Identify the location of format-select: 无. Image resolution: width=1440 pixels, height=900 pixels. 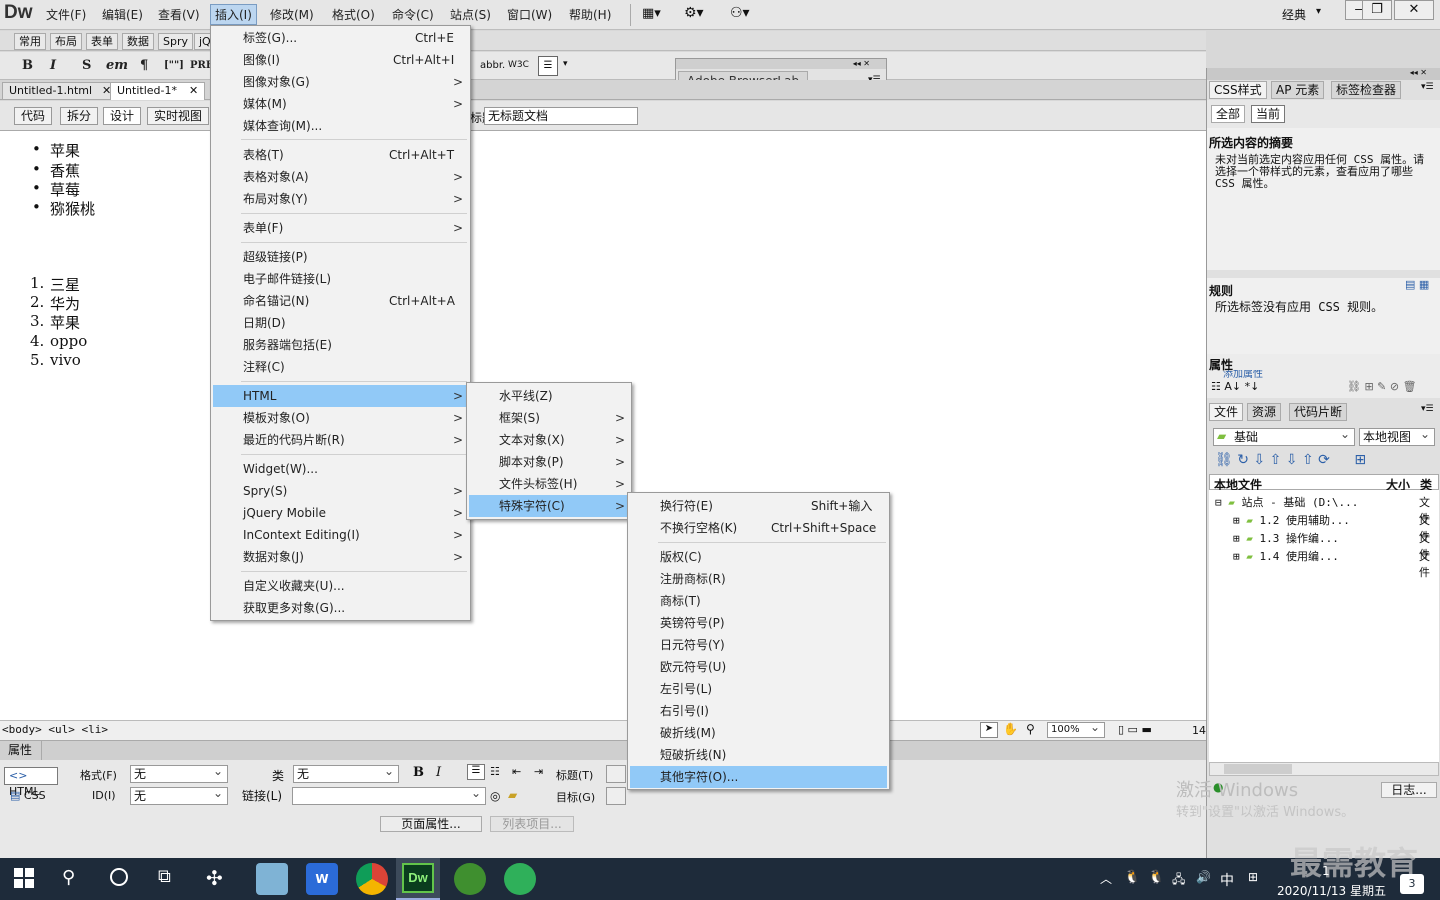
(179, 773).